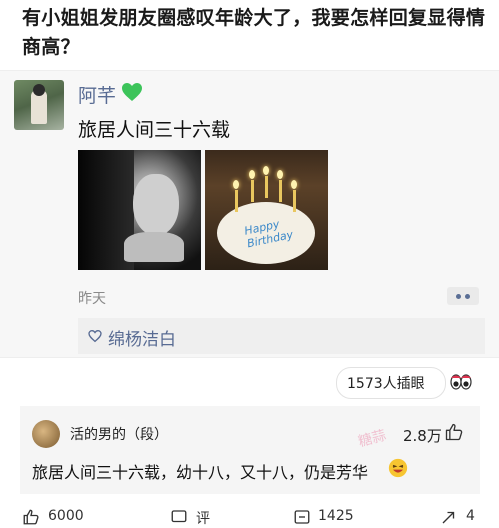  What do you see at coordinates (39, 105) in the screenshot?
I see `post-author-avatar` at bounding box center [39, 105].